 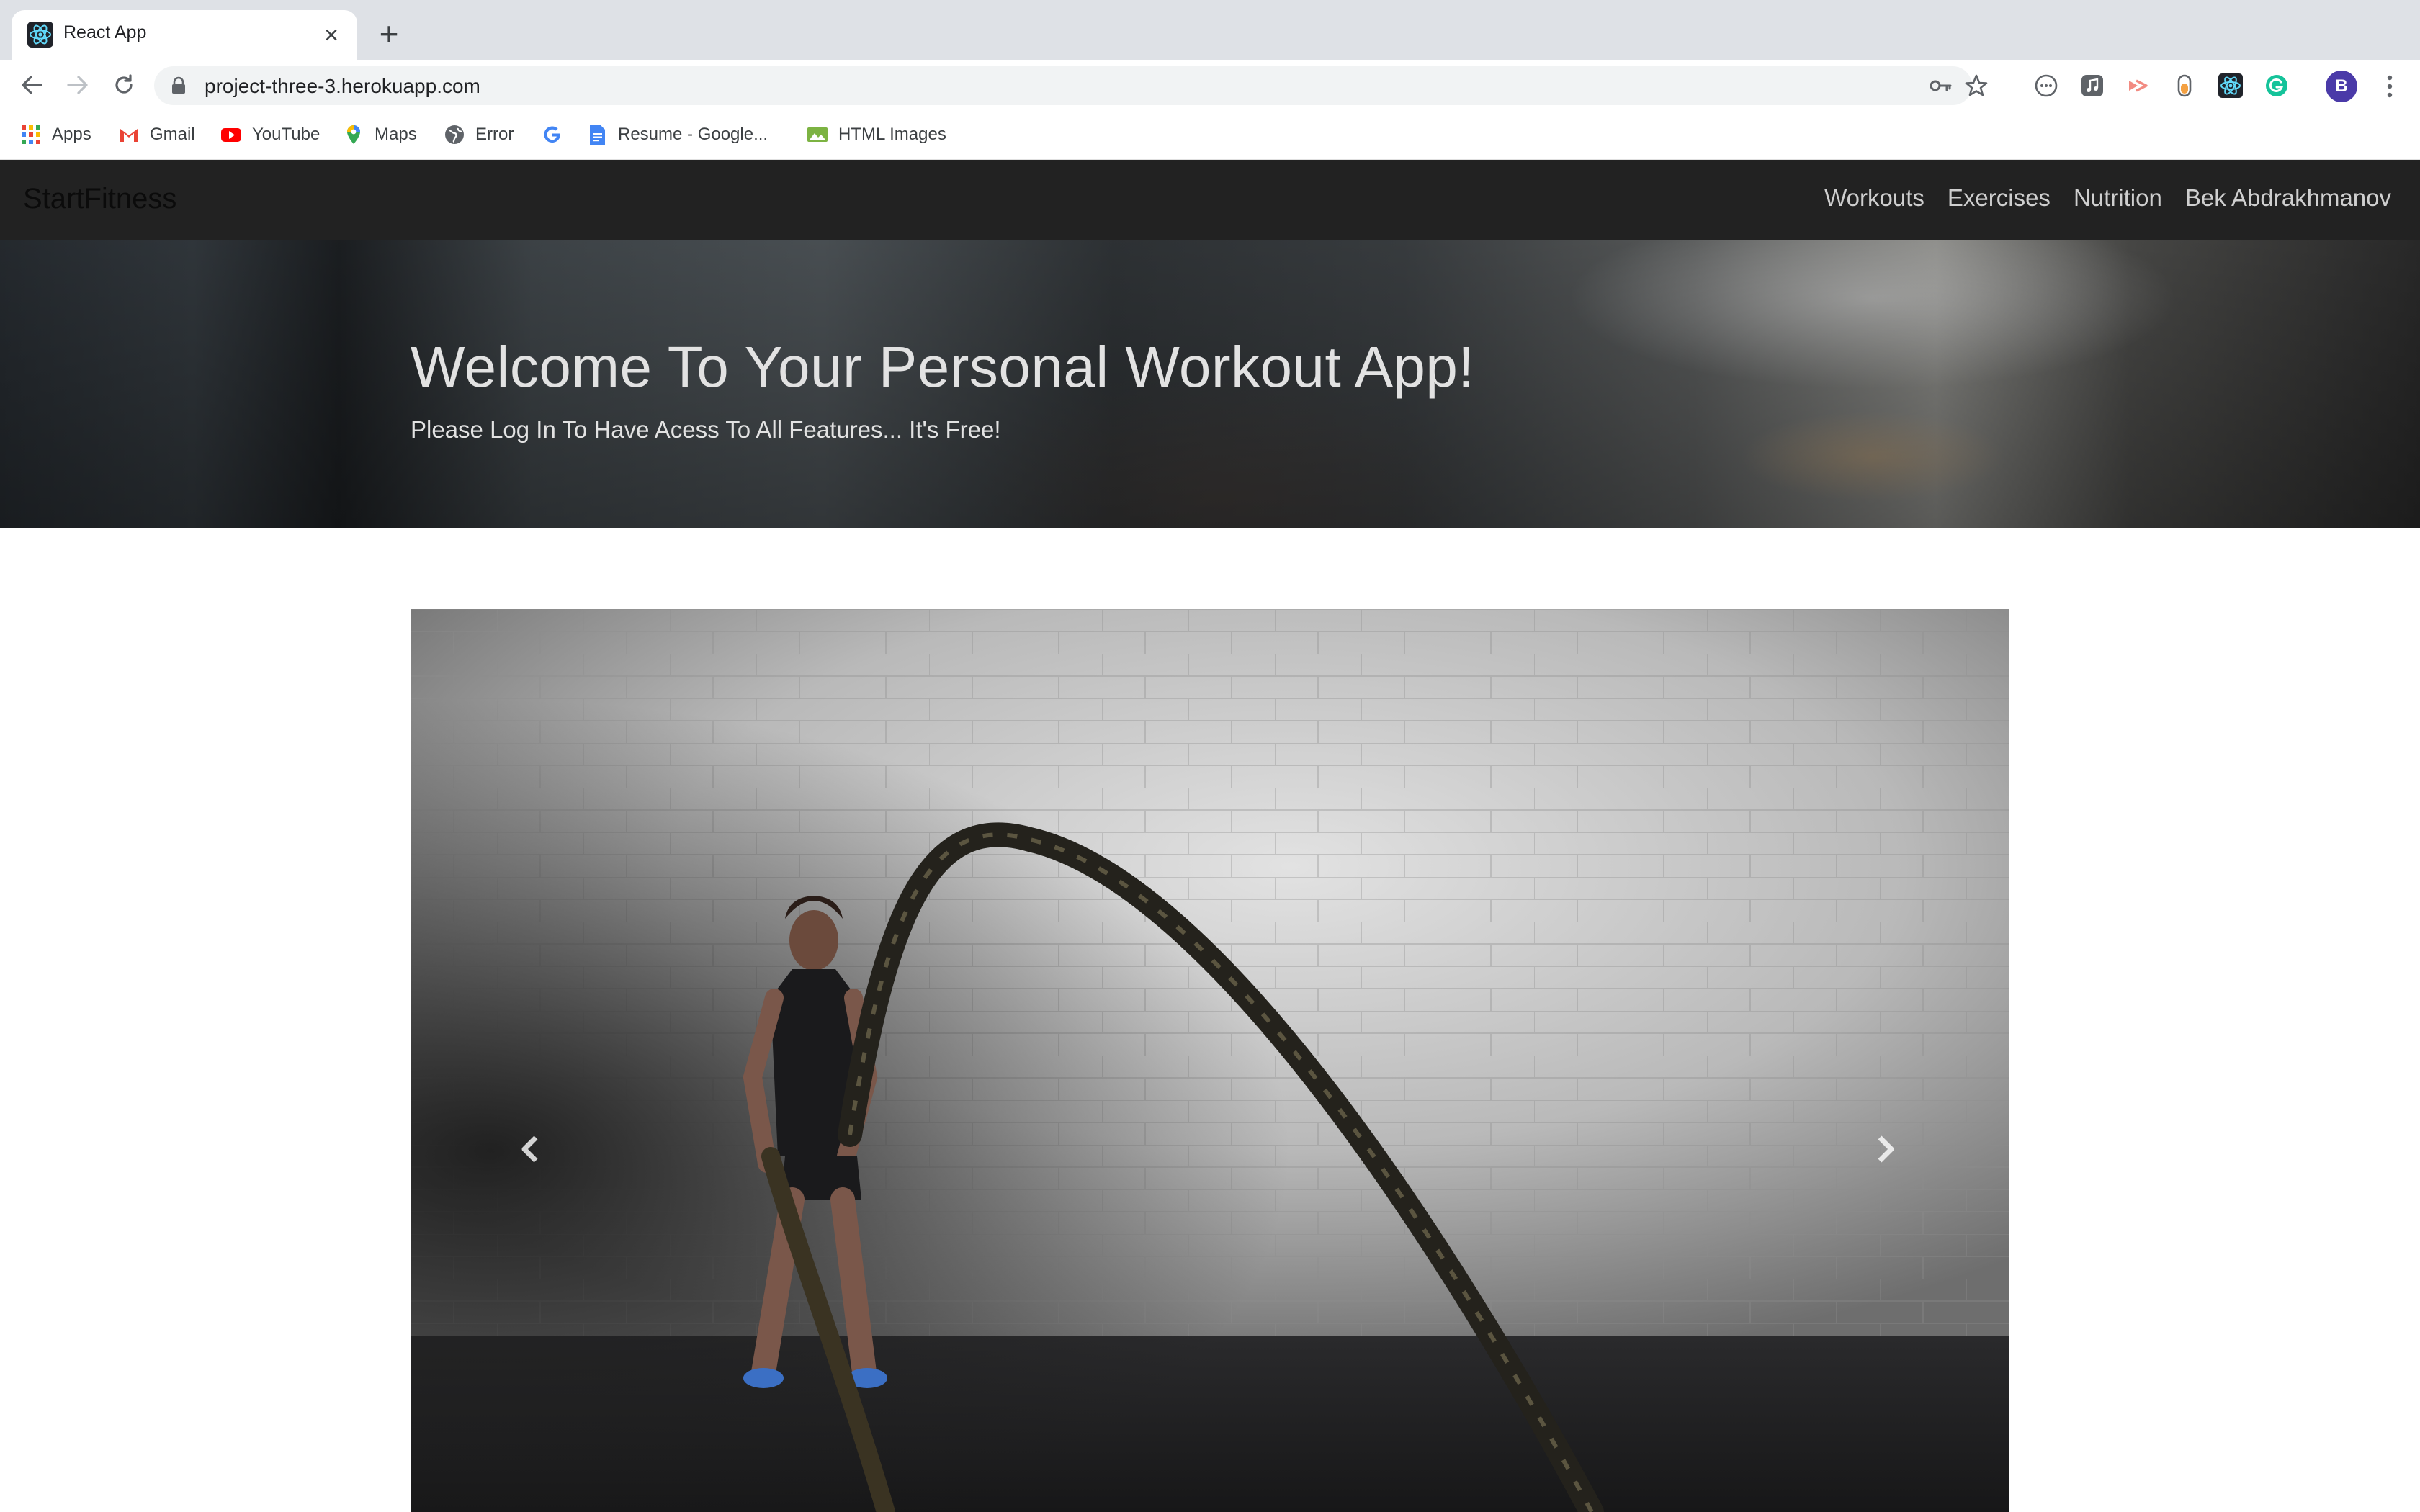 I want to click on key-icon, so click(x=1940, y=86).